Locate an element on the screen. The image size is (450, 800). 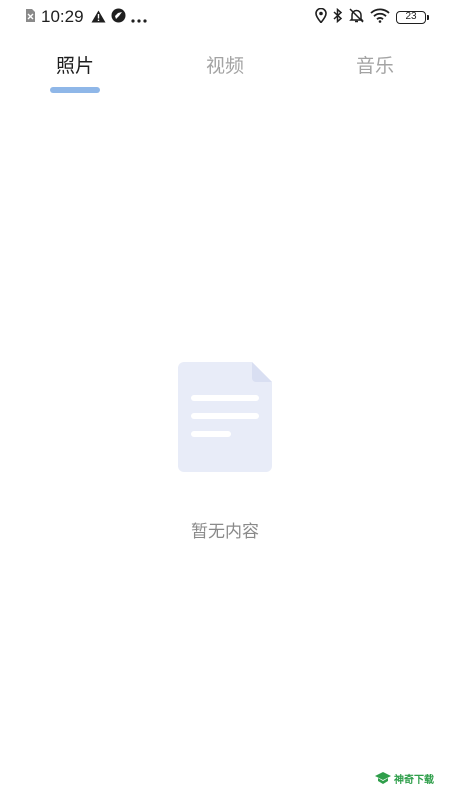
bluetooth-icon is located at coordinates (338, 17).